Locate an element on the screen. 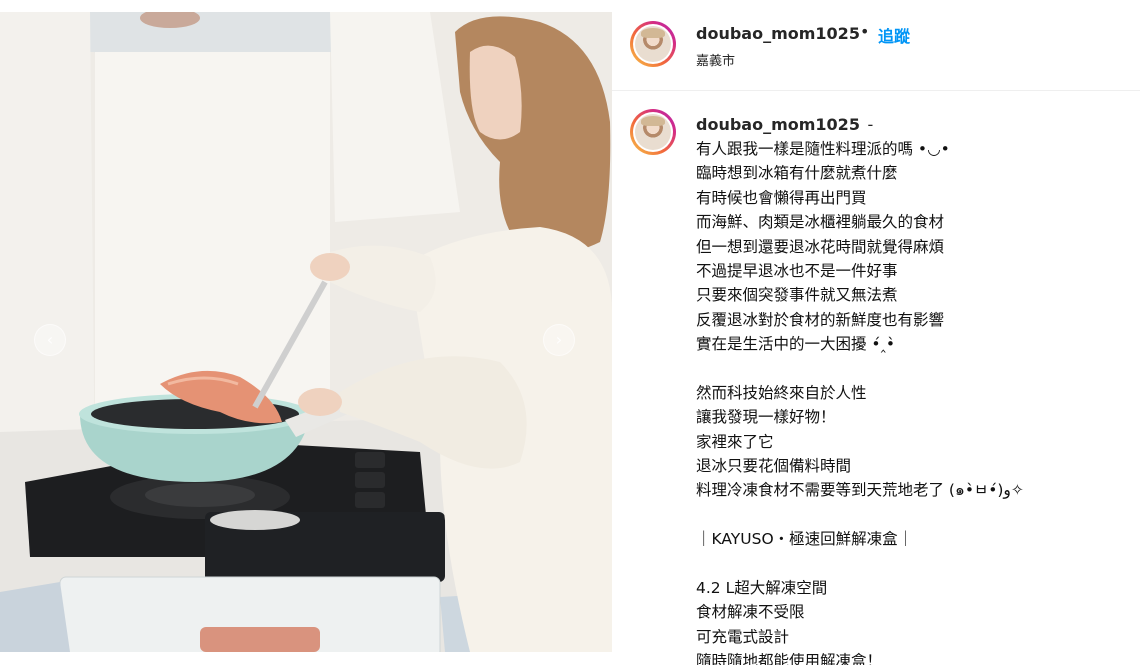 The width and height of the screenshot is (1140, 665). caption-line: 料理冷凍食材不需要等到天荒地老了 (๑•̀ㅂ•́)و✧ is located at coordinates (860, 490).